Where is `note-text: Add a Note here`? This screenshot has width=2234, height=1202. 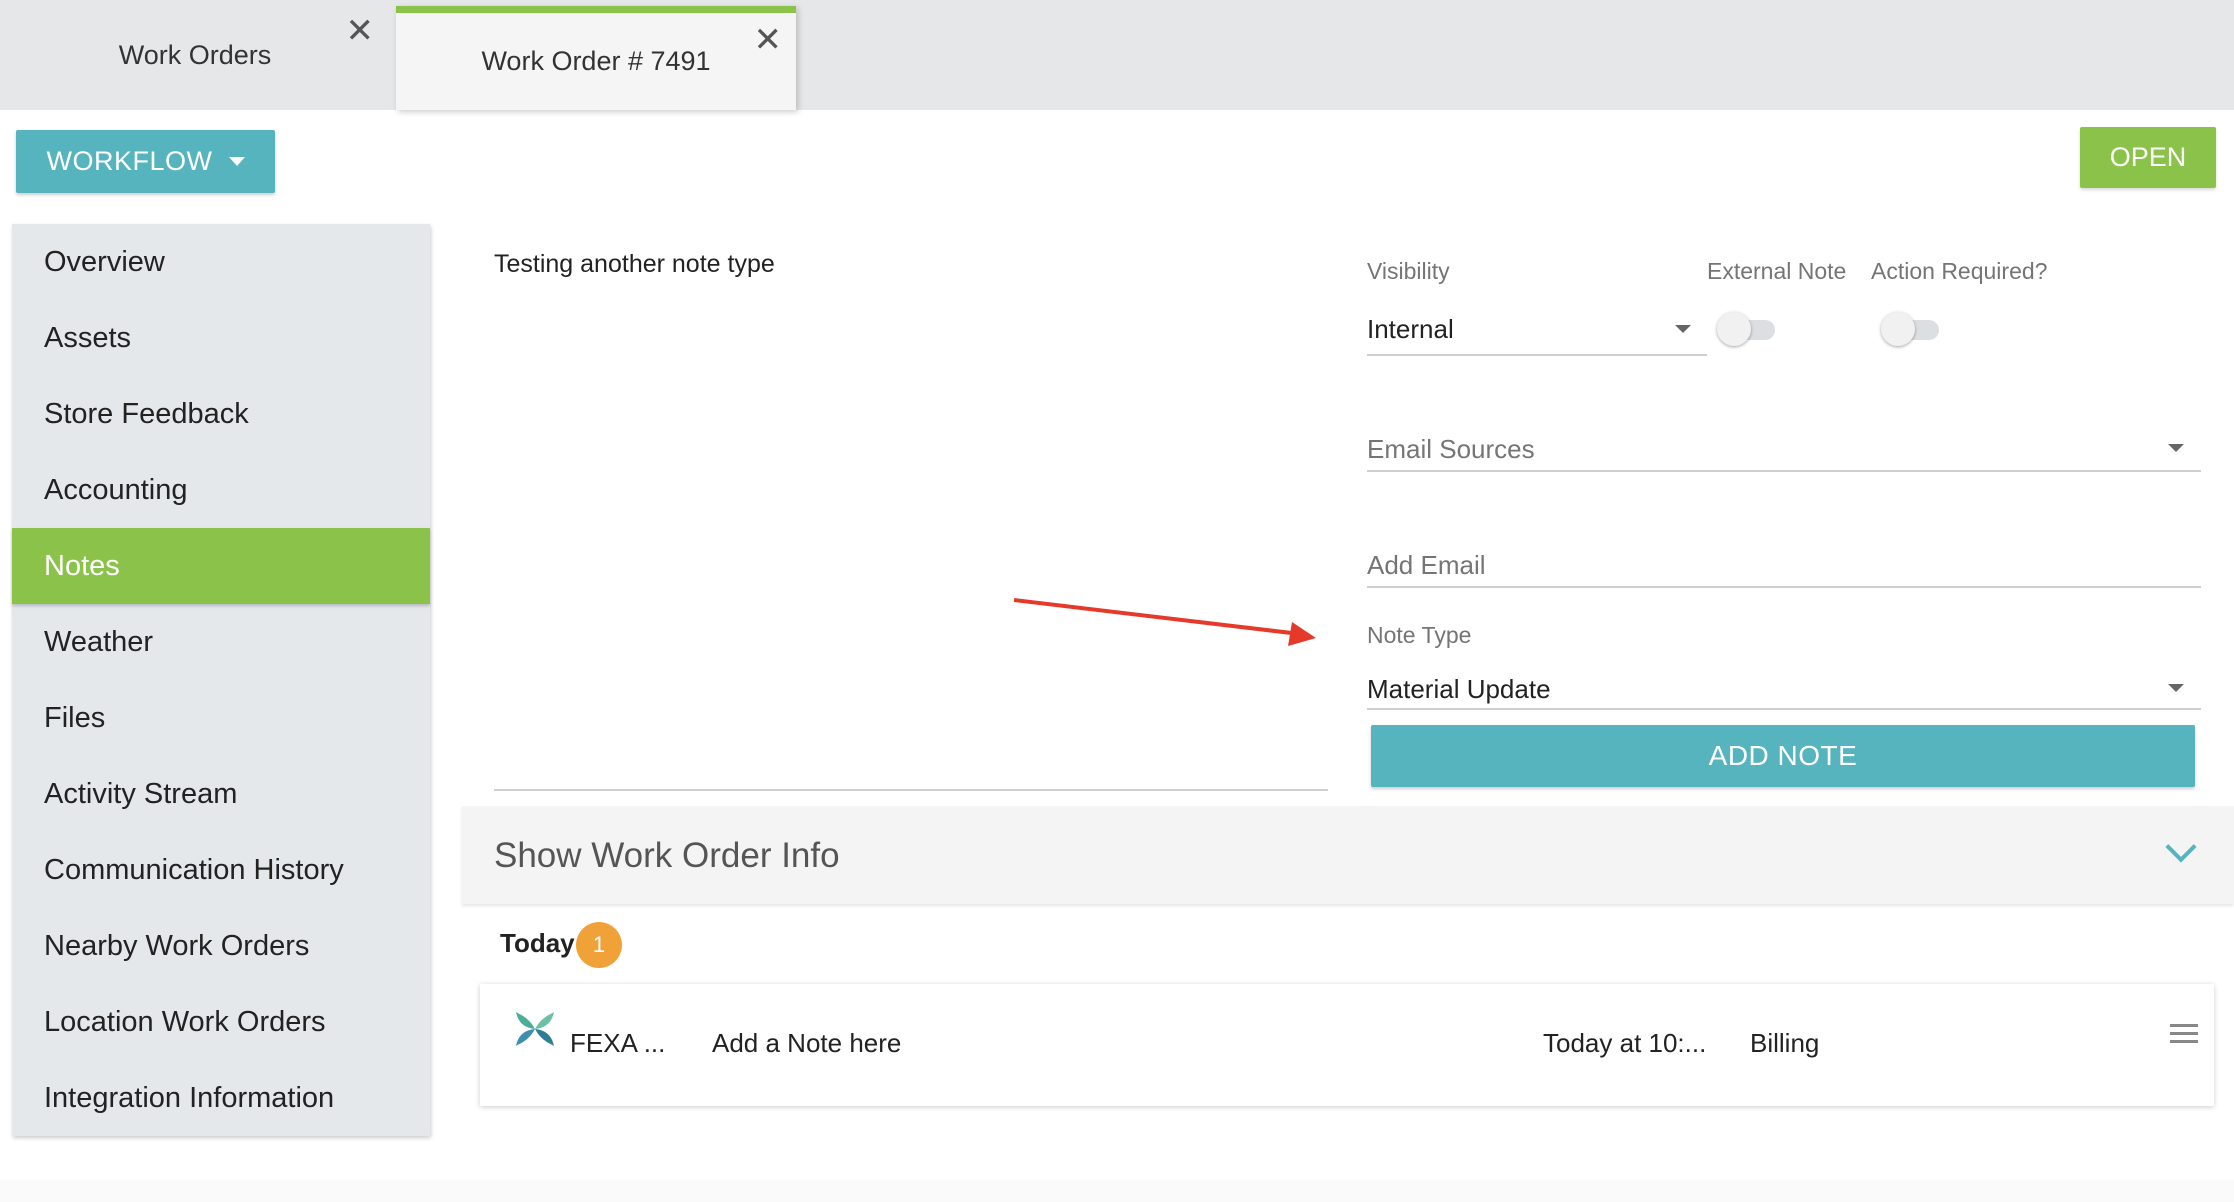
note-text: Add a Note here is located at coordinates (807, 1043).